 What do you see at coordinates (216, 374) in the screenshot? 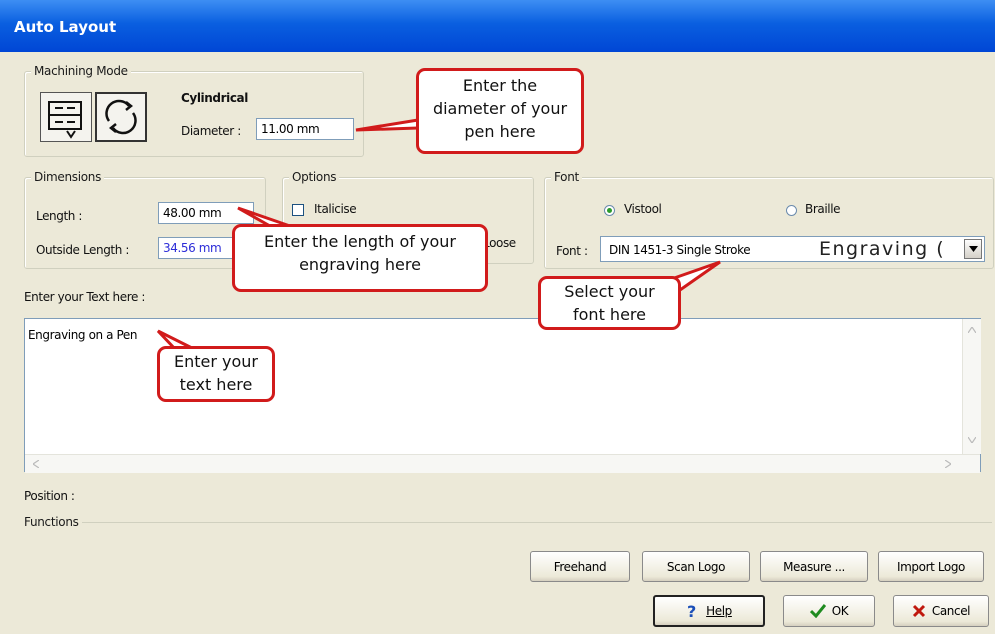
I see `callout-text: Enter your text here` at bounding box center [216, 374].